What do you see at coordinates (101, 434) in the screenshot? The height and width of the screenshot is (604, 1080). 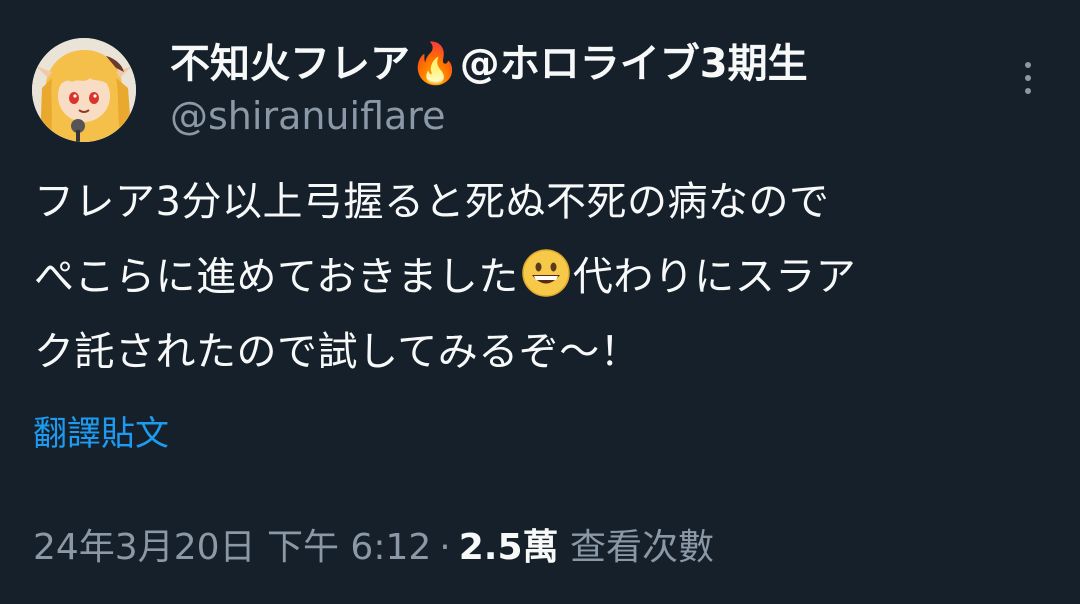 I see `translate-post-link: 翻譯貼文` at bounding box center [101, 434].